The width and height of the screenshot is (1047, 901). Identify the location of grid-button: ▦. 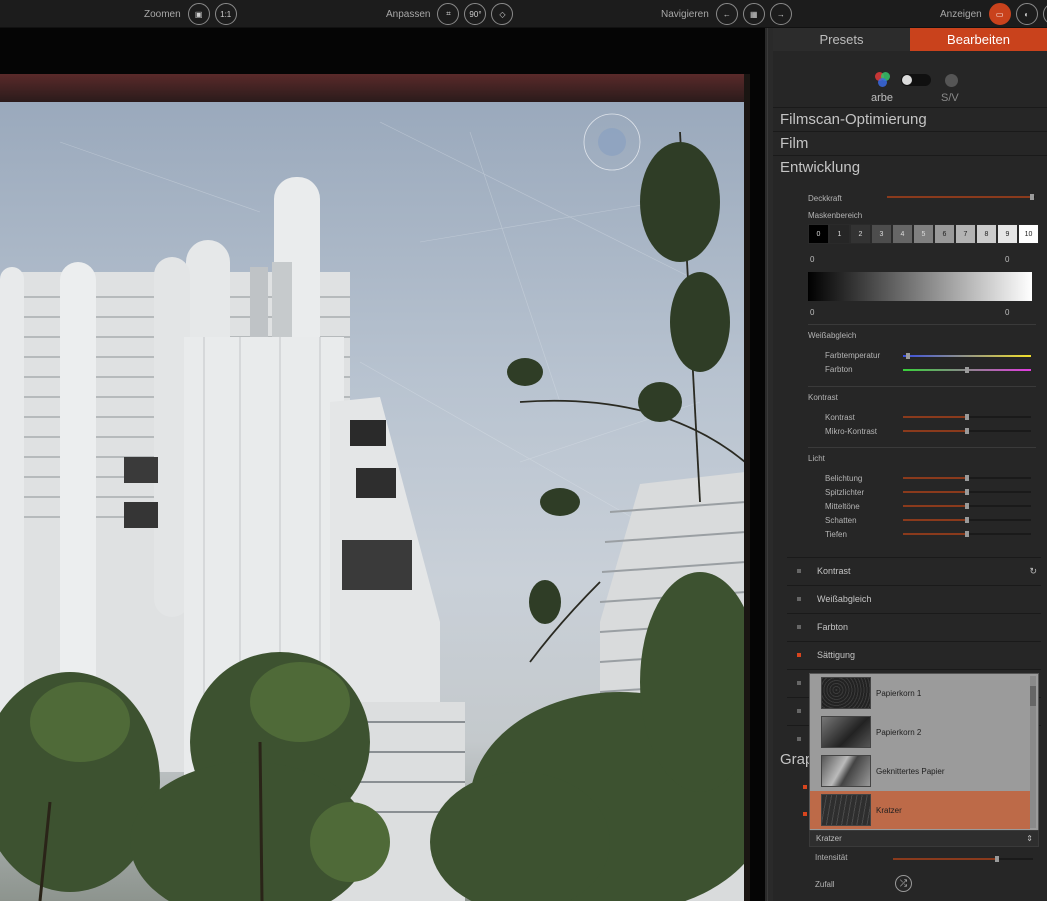
(753, 14).